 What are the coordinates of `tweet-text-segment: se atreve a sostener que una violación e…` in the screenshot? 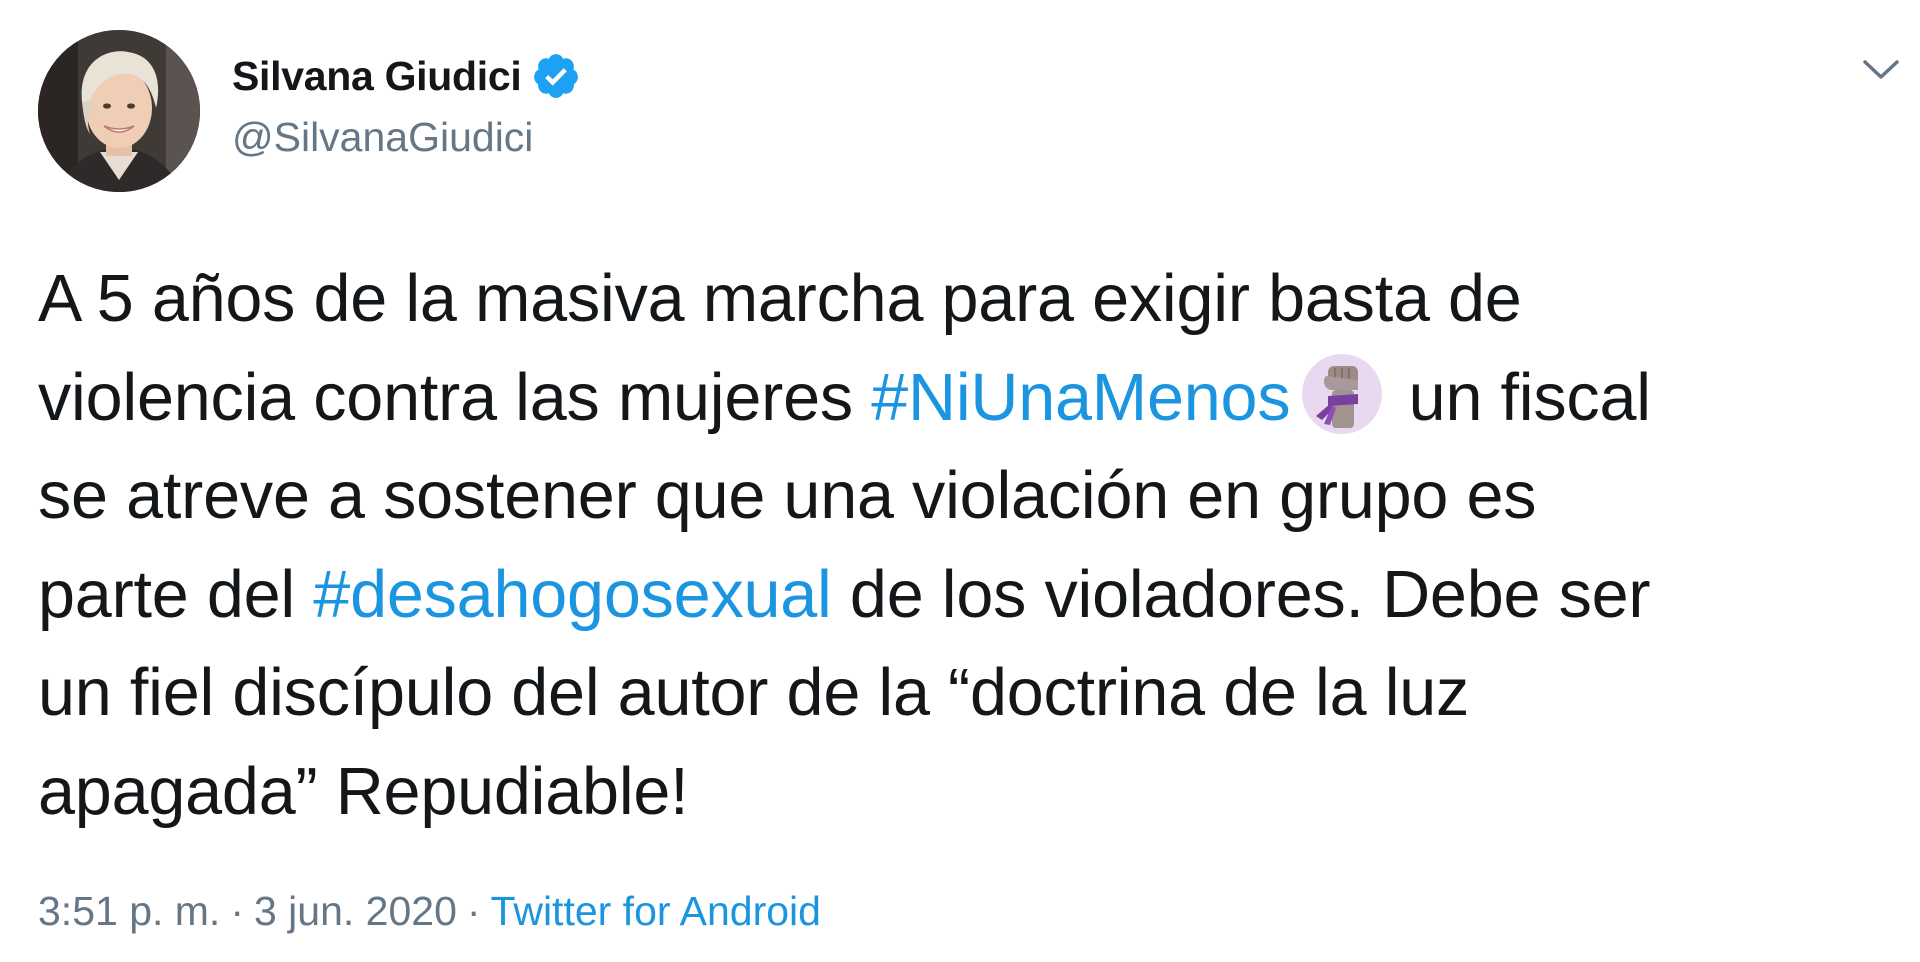 It's located at (787, 496).